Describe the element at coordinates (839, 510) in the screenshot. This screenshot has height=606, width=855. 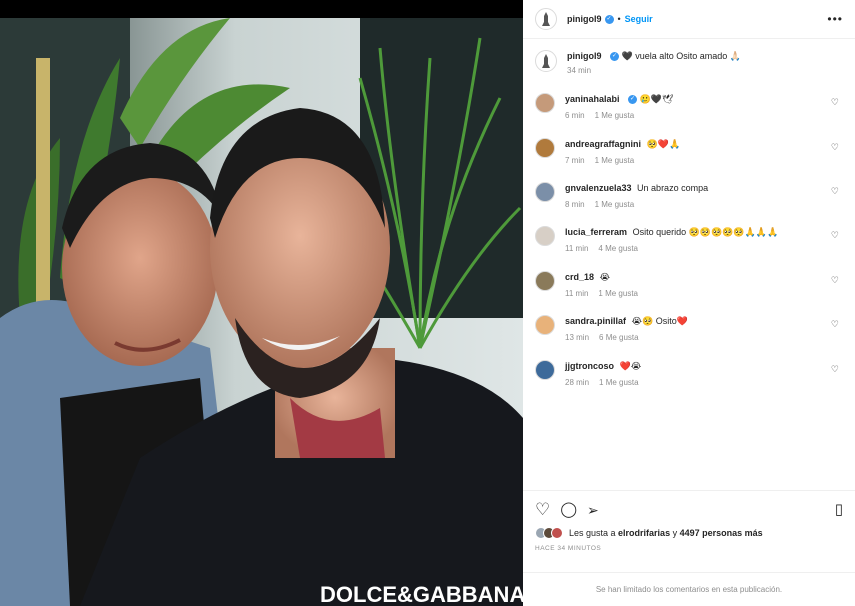
I see `bookmark-icon: ▯` at that location.